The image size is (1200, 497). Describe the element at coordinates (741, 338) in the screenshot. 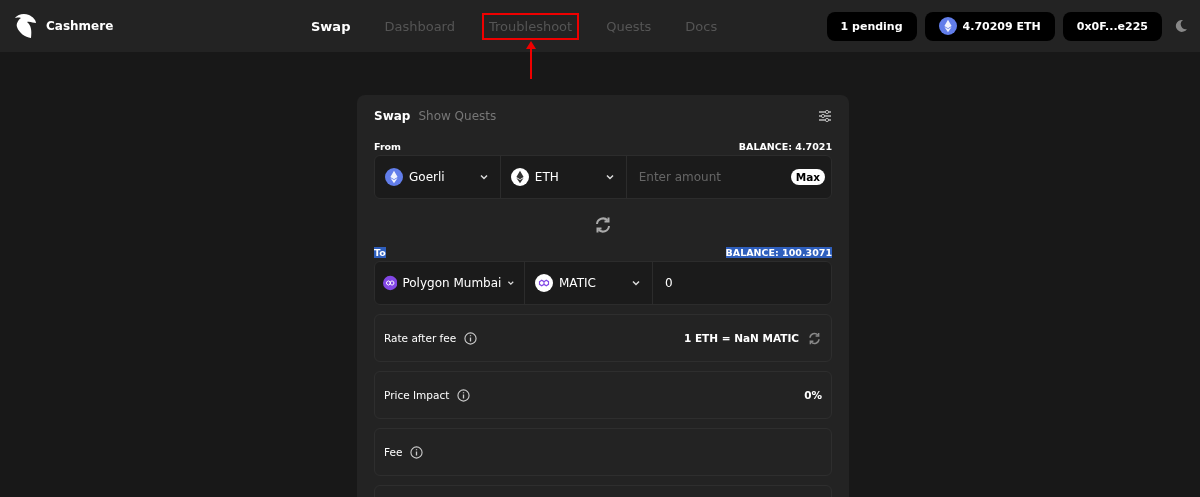

I see `detail-value: 1 ETH = NaN MATIC` at that location.